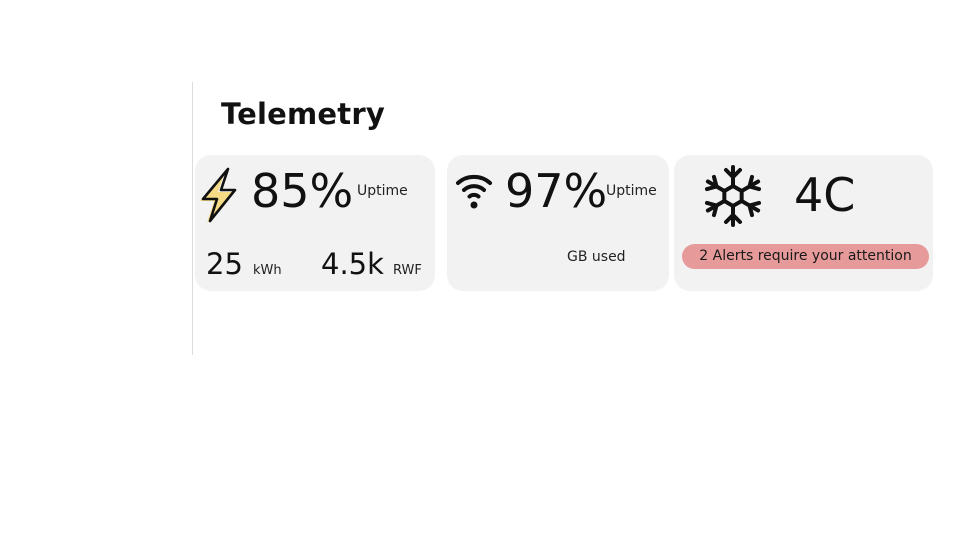 The height and width of the screenshot is (540, 960). Describe the element at coordinates (556, 191) in the screenshot. I see `network-uptime-value: 97%` at that location.